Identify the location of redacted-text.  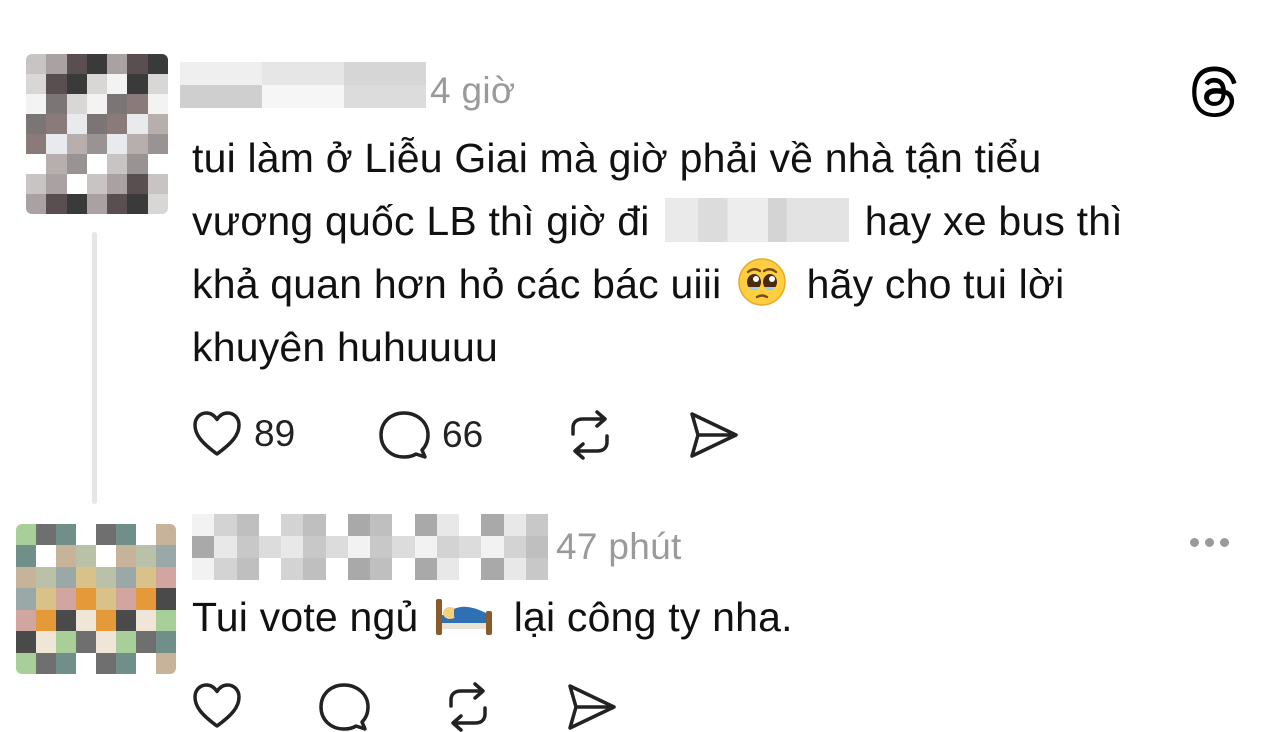
(757, 220).